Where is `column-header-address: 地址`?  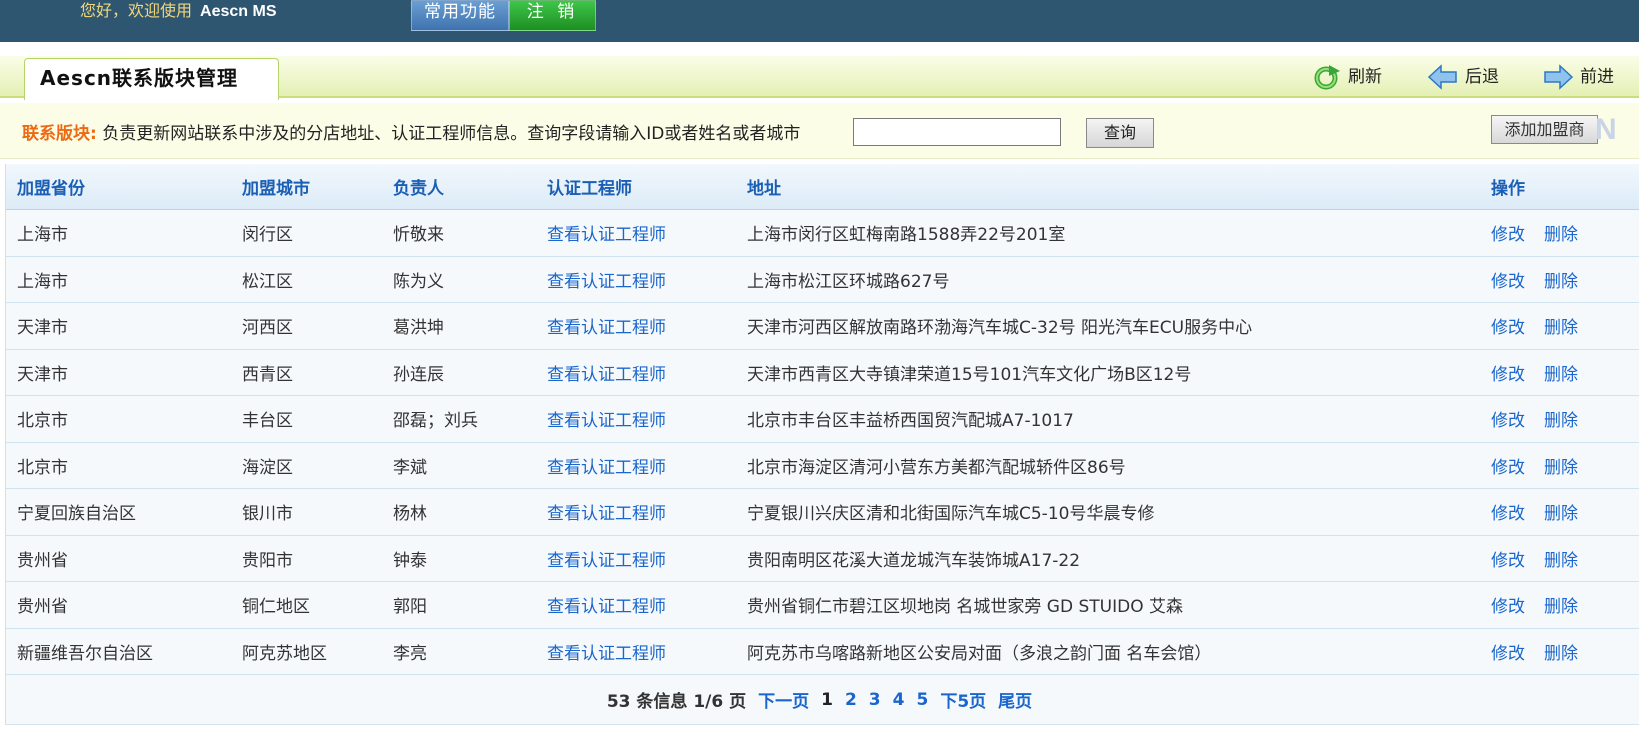 column-header-address: 地址 is located at coordinates (764, 189).